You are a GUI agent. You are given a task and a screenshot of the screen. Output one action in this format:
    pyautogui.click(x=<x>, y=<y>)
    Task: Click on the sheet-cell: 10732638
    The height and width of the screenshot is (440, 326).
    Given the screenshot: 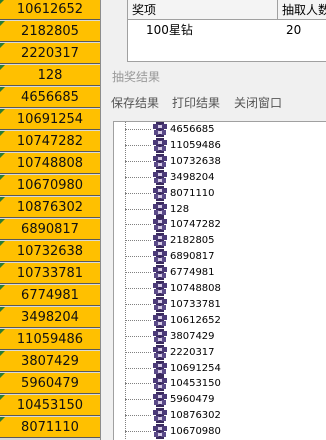 What is the action you would take?
    pyautogui.click(x=50, y=251)
    